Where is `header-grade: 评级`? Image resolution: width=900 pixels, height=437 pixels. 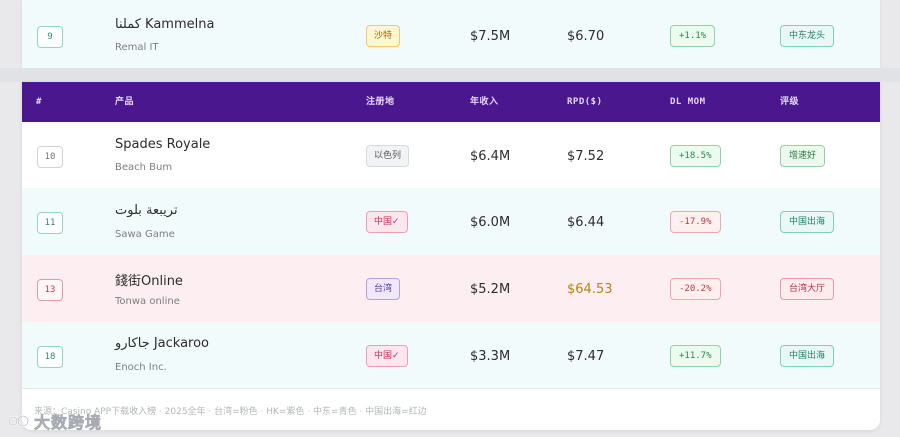
header-grade: 评级 is located at coordinates (789, 102).